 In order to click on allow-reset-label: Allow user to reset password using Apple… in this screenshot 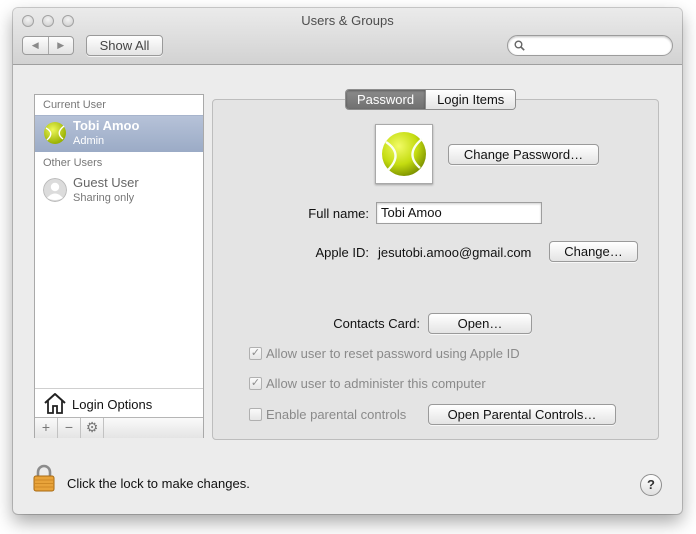, I will do `click(393, 353)`.